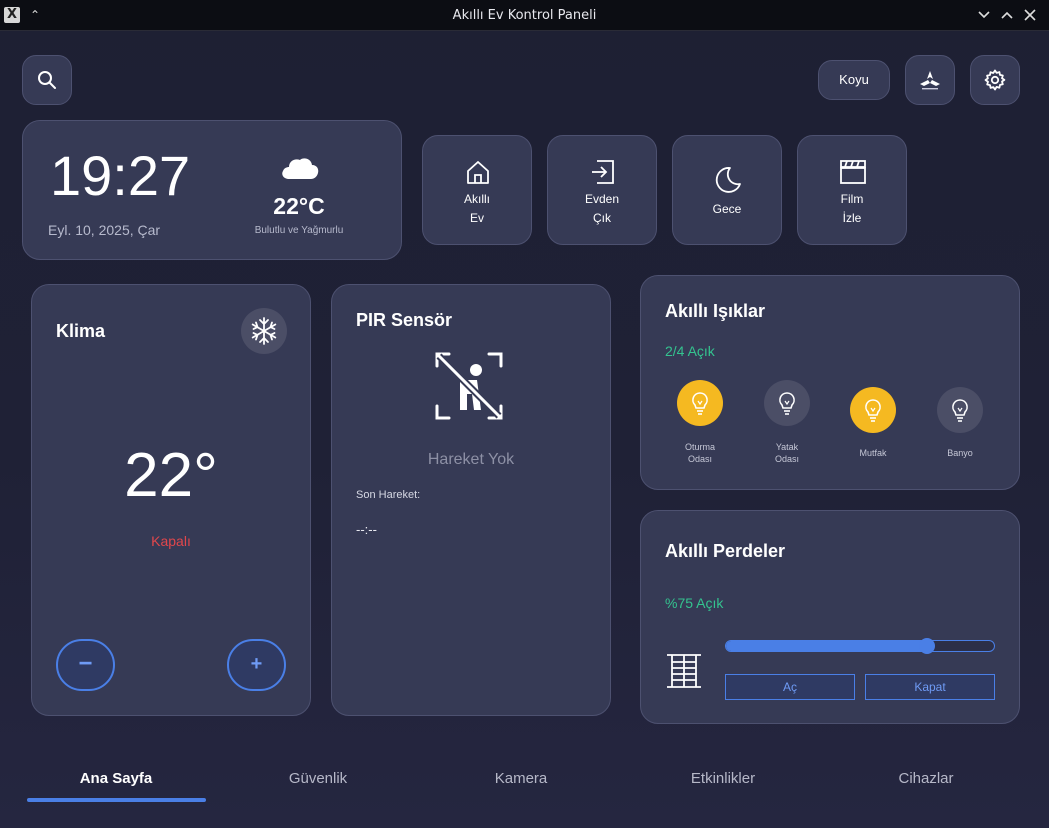  Describe the element at coordinates (476, 199) in the screenshot. I see `scene-label-line1: Akıllı` at that location.